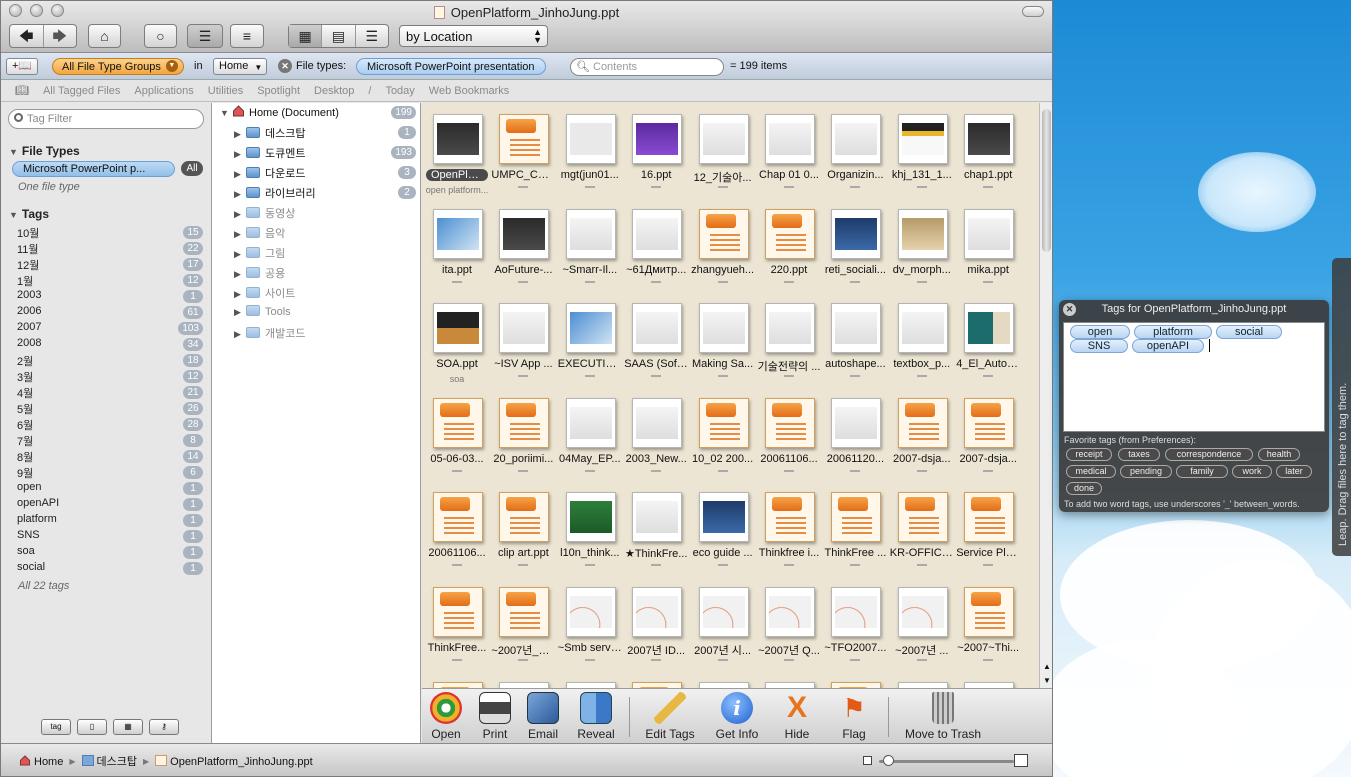 The image size is (1351, 777). I want to click on tag-filter-input: Tag Filter, so click(106, 119).